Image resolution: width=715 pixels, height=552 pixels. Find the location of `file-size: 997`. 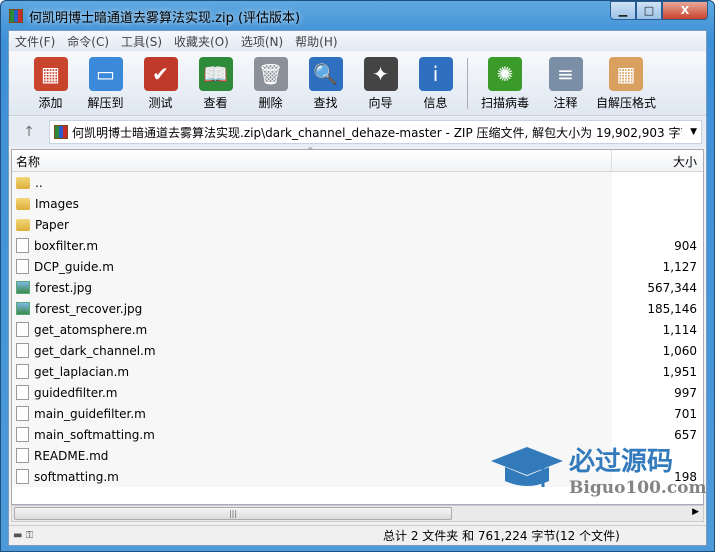

file-size: 997 is located at coordinates (685, 392).